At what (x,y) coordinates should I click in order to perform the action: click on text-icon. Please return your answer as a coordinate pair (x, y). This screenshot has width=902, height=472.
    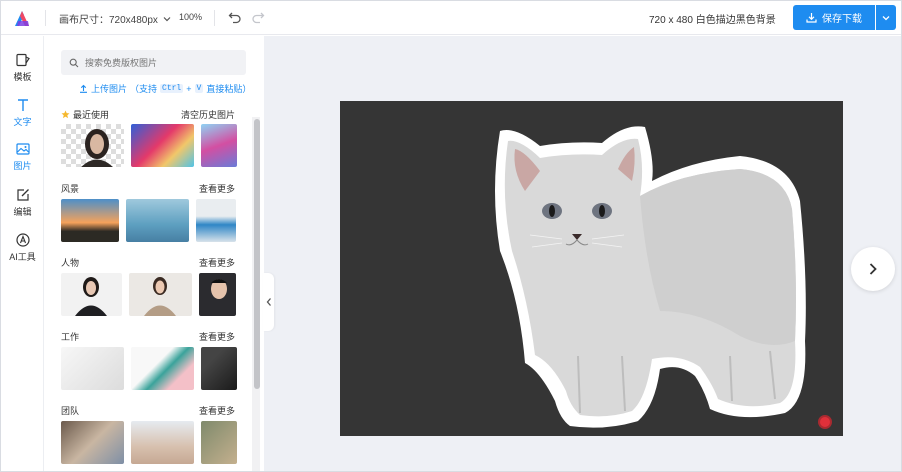
    Looking at the image, I should click on (22, 105).